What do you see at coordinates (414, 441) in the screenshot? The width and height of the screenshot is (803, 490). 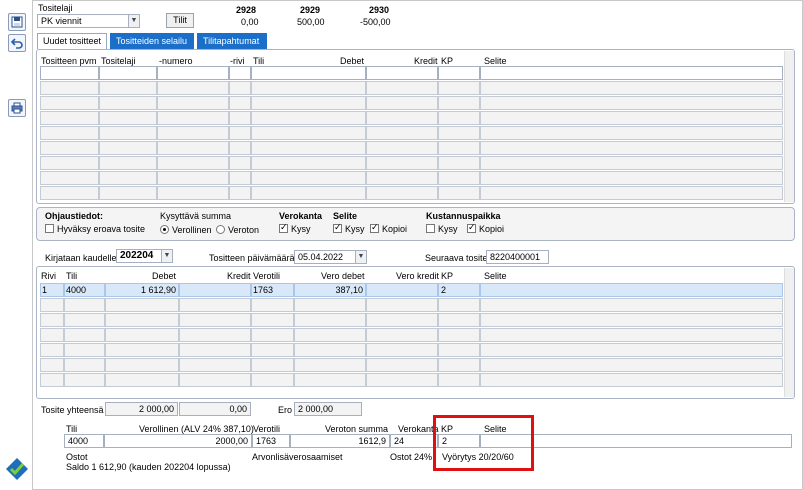 I see `detail-verokanta-field: 24` at bounding box center [414, 441].